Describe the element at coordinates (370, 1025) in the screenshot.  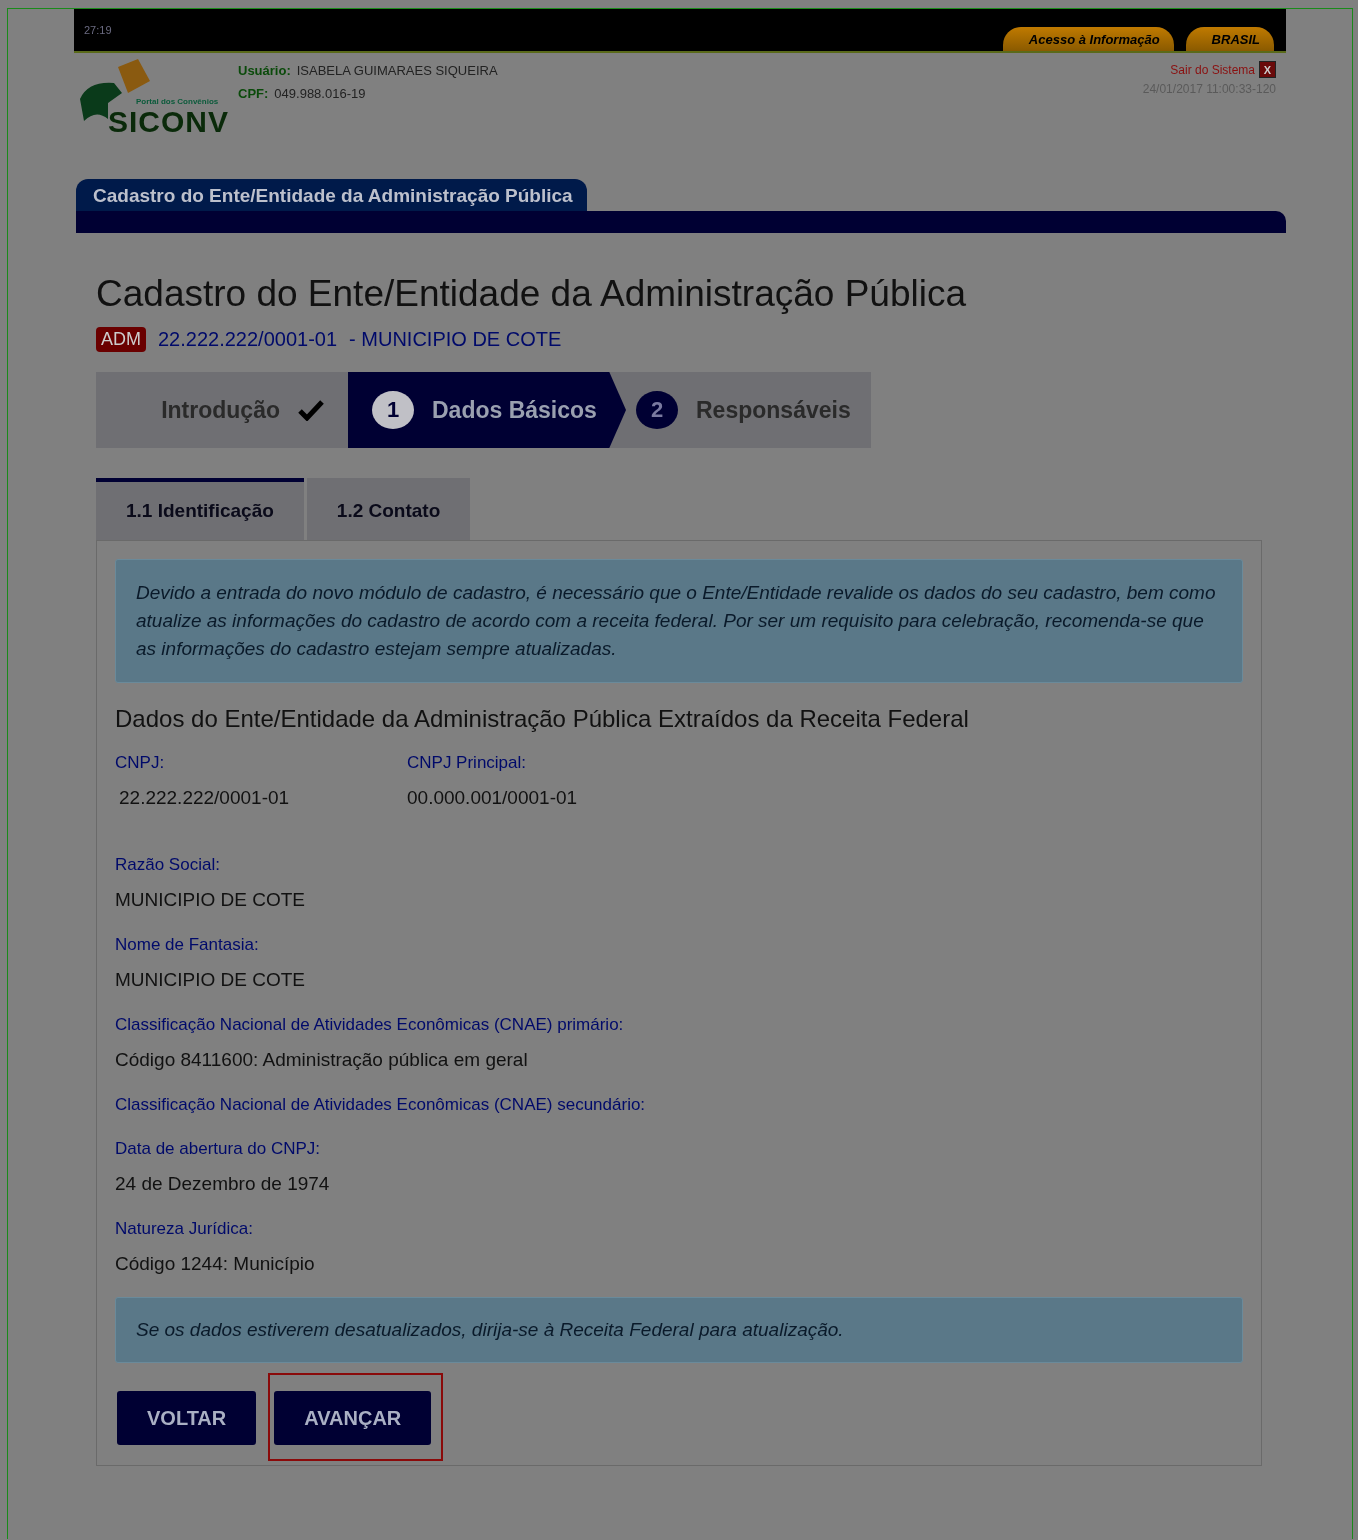
I see `field-label: Classificação Nacional de Atividades Econômicas (CNAE) primário:` at that location.